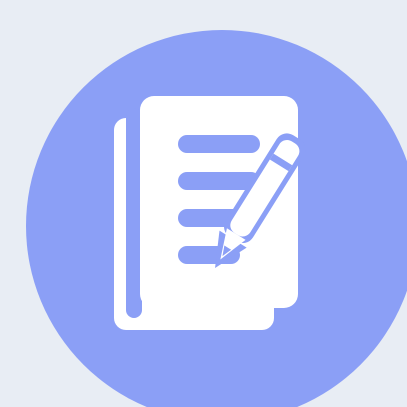 The width and height of the screenshot is (407, 407). What do you see at coordinates (134, 213) in the screenshot?
I see `paper-gap` at bounding box center [134, 213].